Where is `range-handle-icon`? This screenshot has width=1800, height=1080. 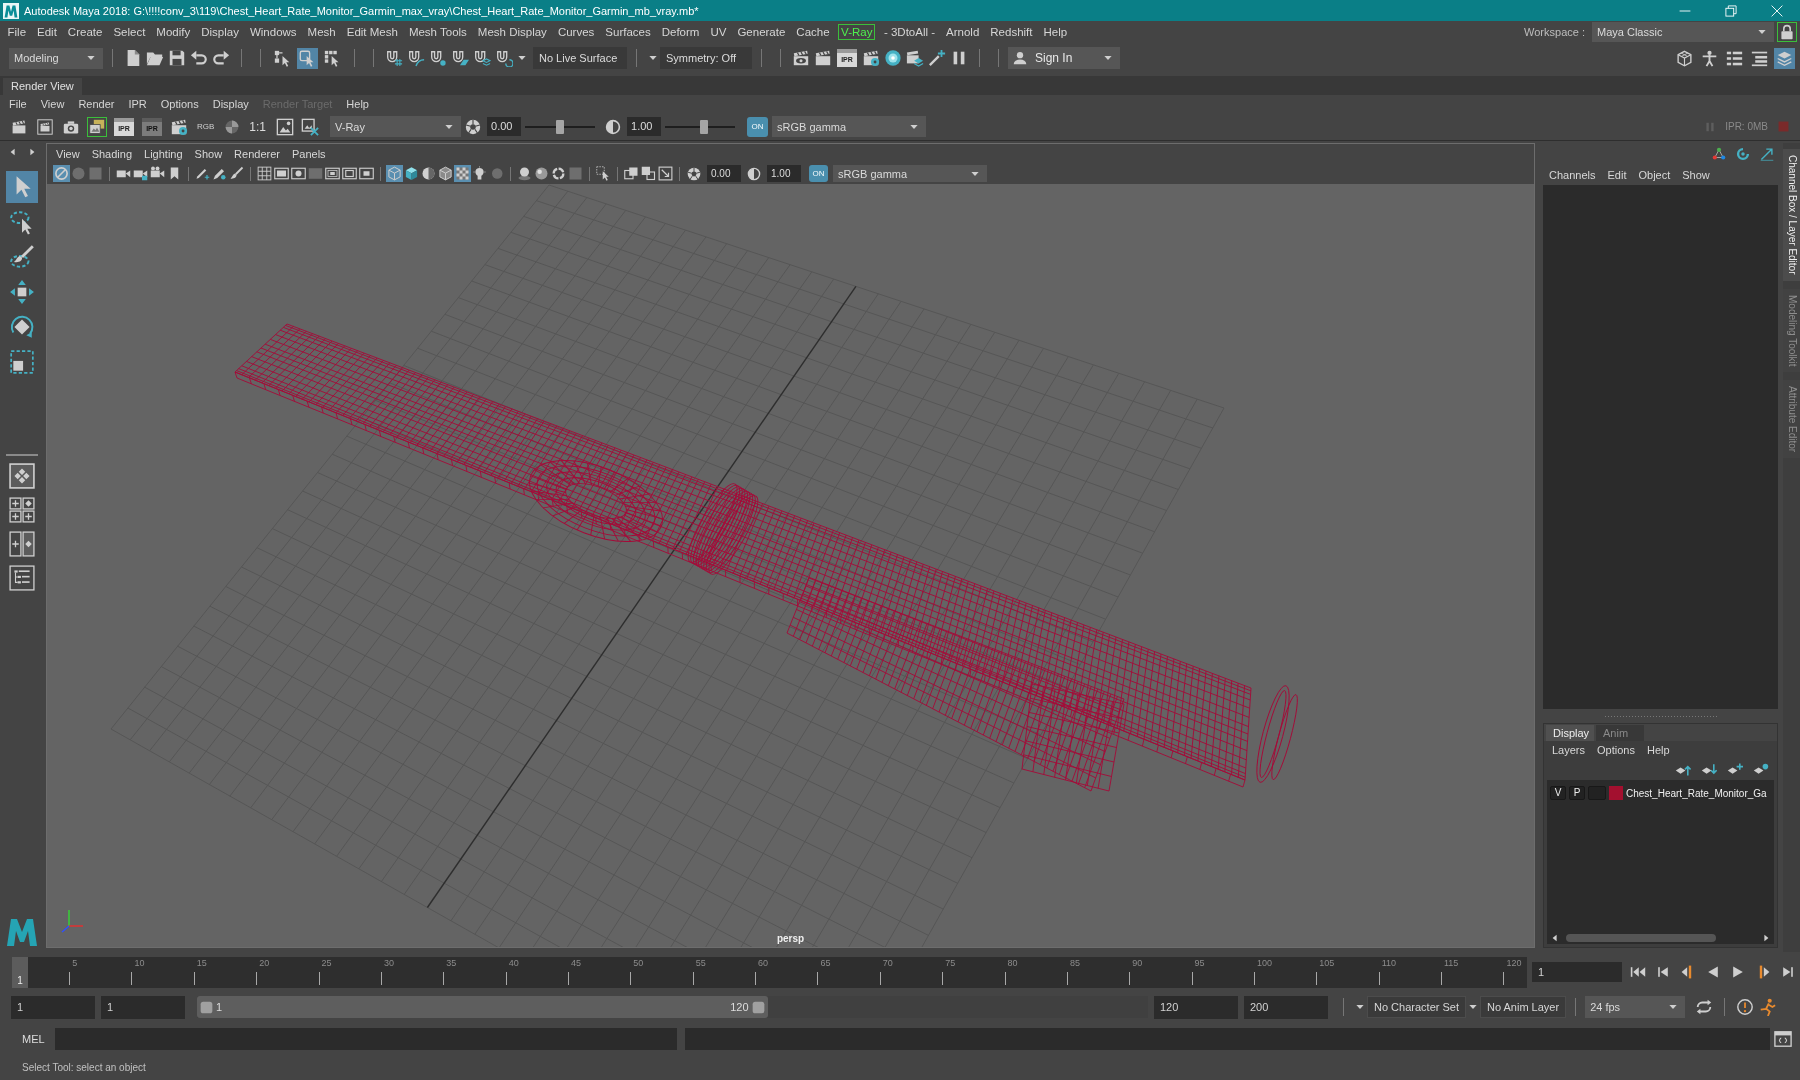
range-handle-icon is located at coordinates (206, 1007).